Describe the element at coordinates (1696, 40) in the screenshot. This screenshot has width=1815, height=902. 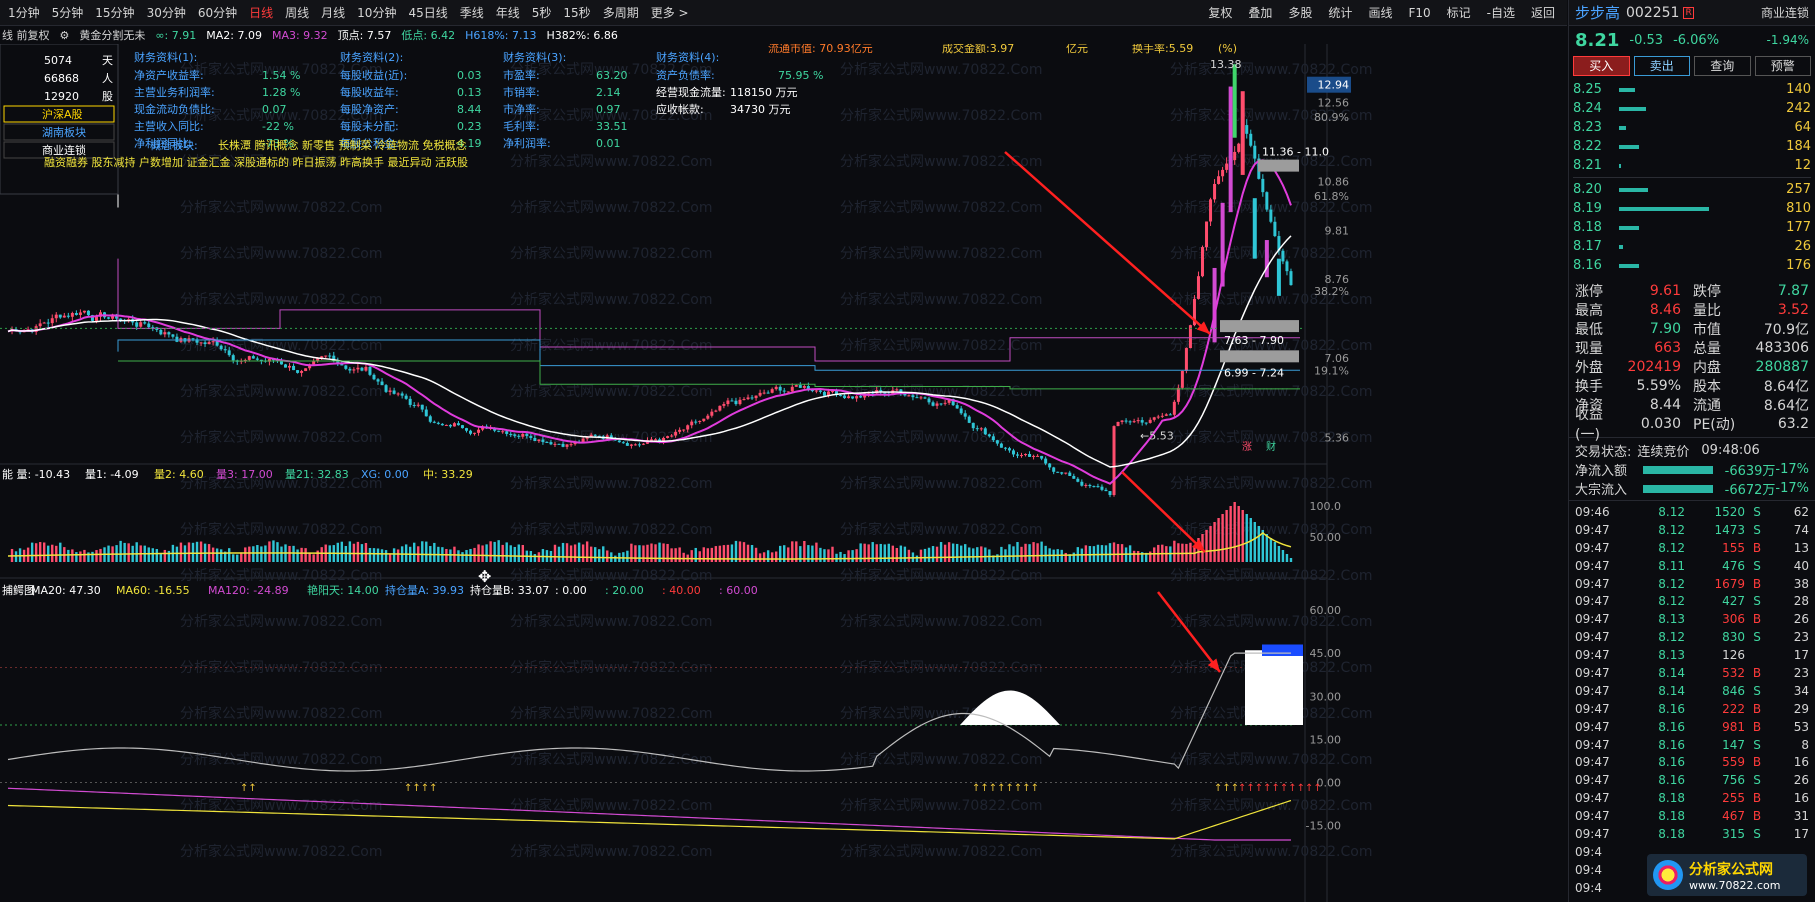
I see `price-pct: -6.06%` at that location.